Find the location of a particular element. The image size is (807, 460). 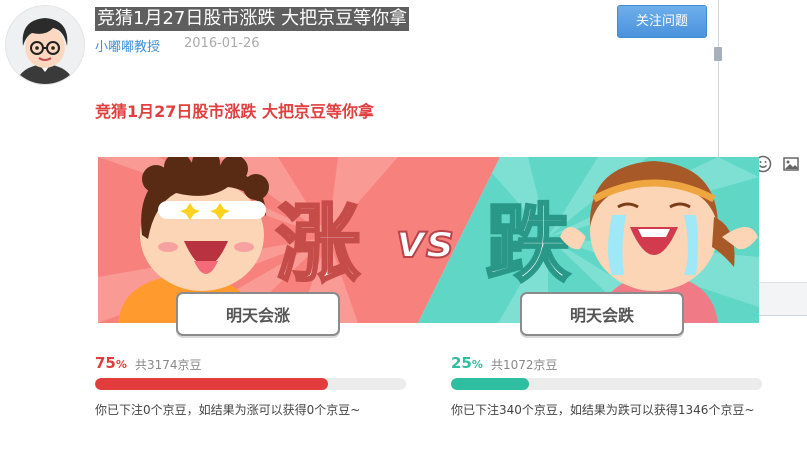

up-bet-note: 你已下注0个京豆，如结果为涨可以获得0个京豆~ is located at coordinates (228, 410).